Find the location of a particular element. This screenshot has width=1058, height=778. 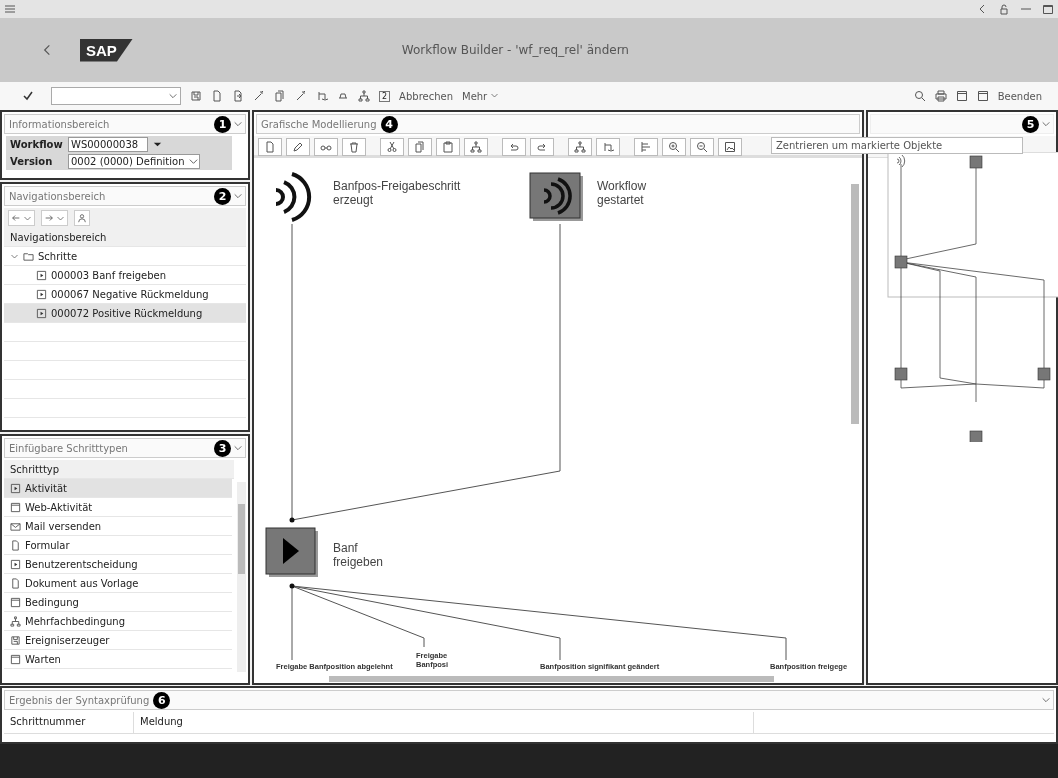

toolbar-button: Abbrechen is located at coordinates (426, 96).